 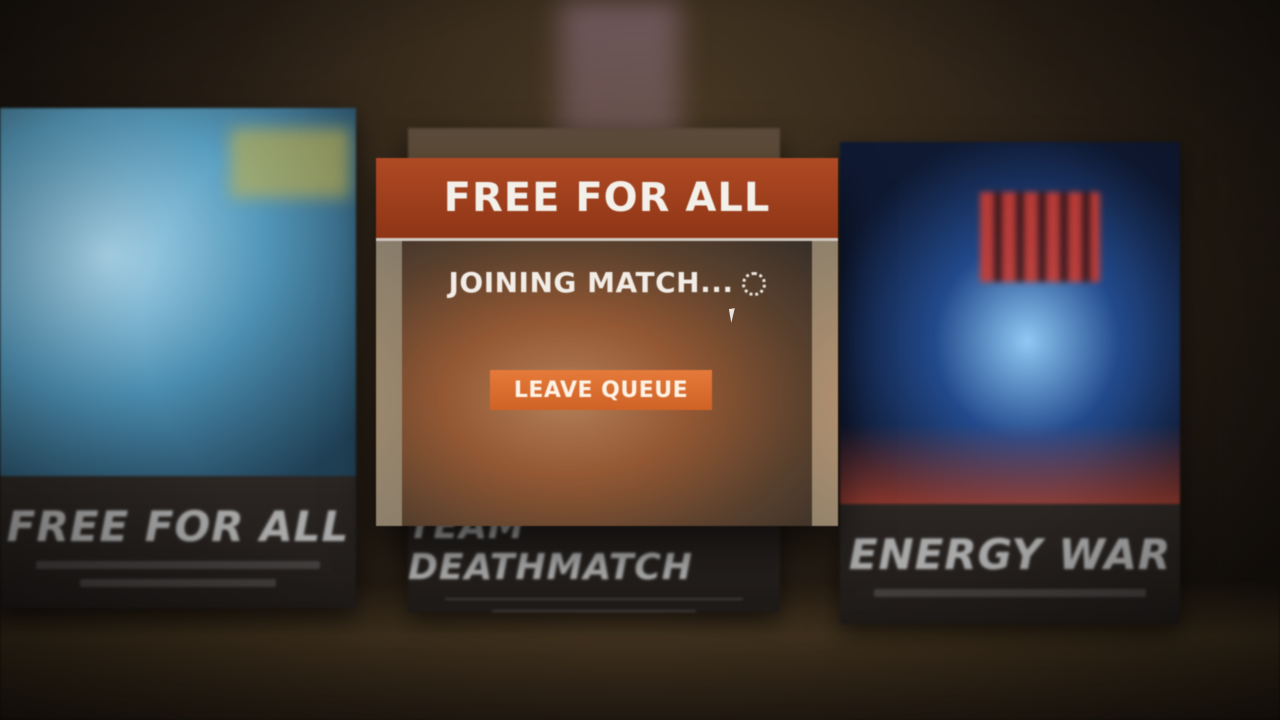 I want to click on loading-spinner-icon, so click(x=753, y=284).